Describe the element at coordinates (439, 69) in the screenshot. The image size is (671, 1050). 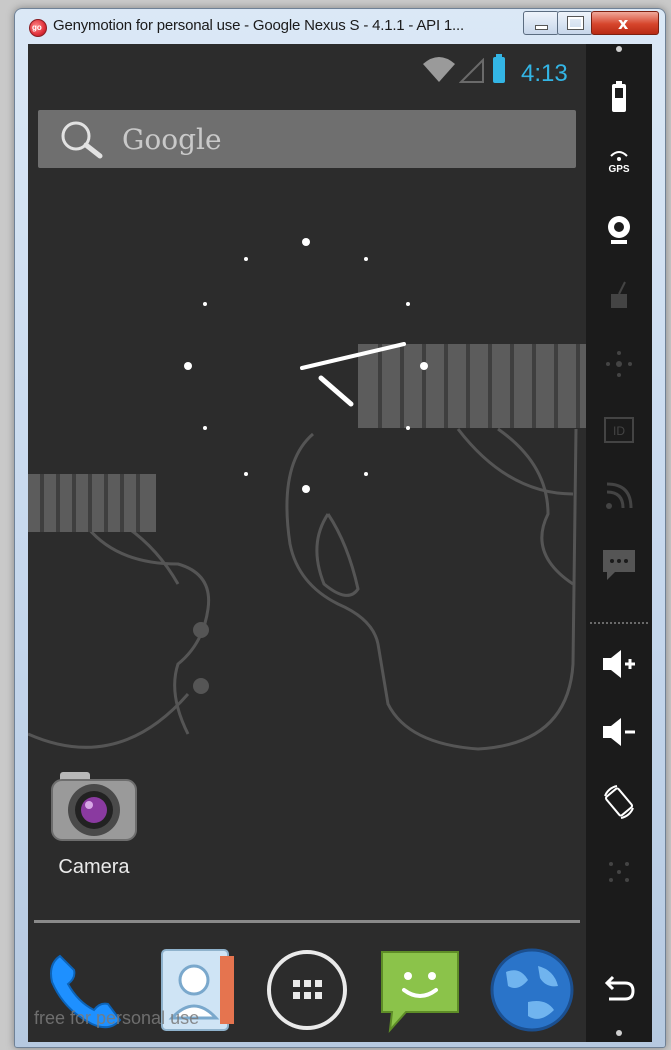
I see `wifi-icon` at that location.